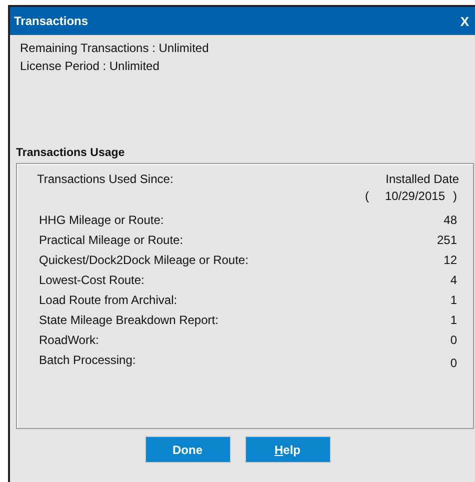 Image resolution: width=475 pixels, height=482 pixels. Describe the element at coordinates (90, 66) in the screenshot. I see `info-text: License Period : Unlimited` at that location.